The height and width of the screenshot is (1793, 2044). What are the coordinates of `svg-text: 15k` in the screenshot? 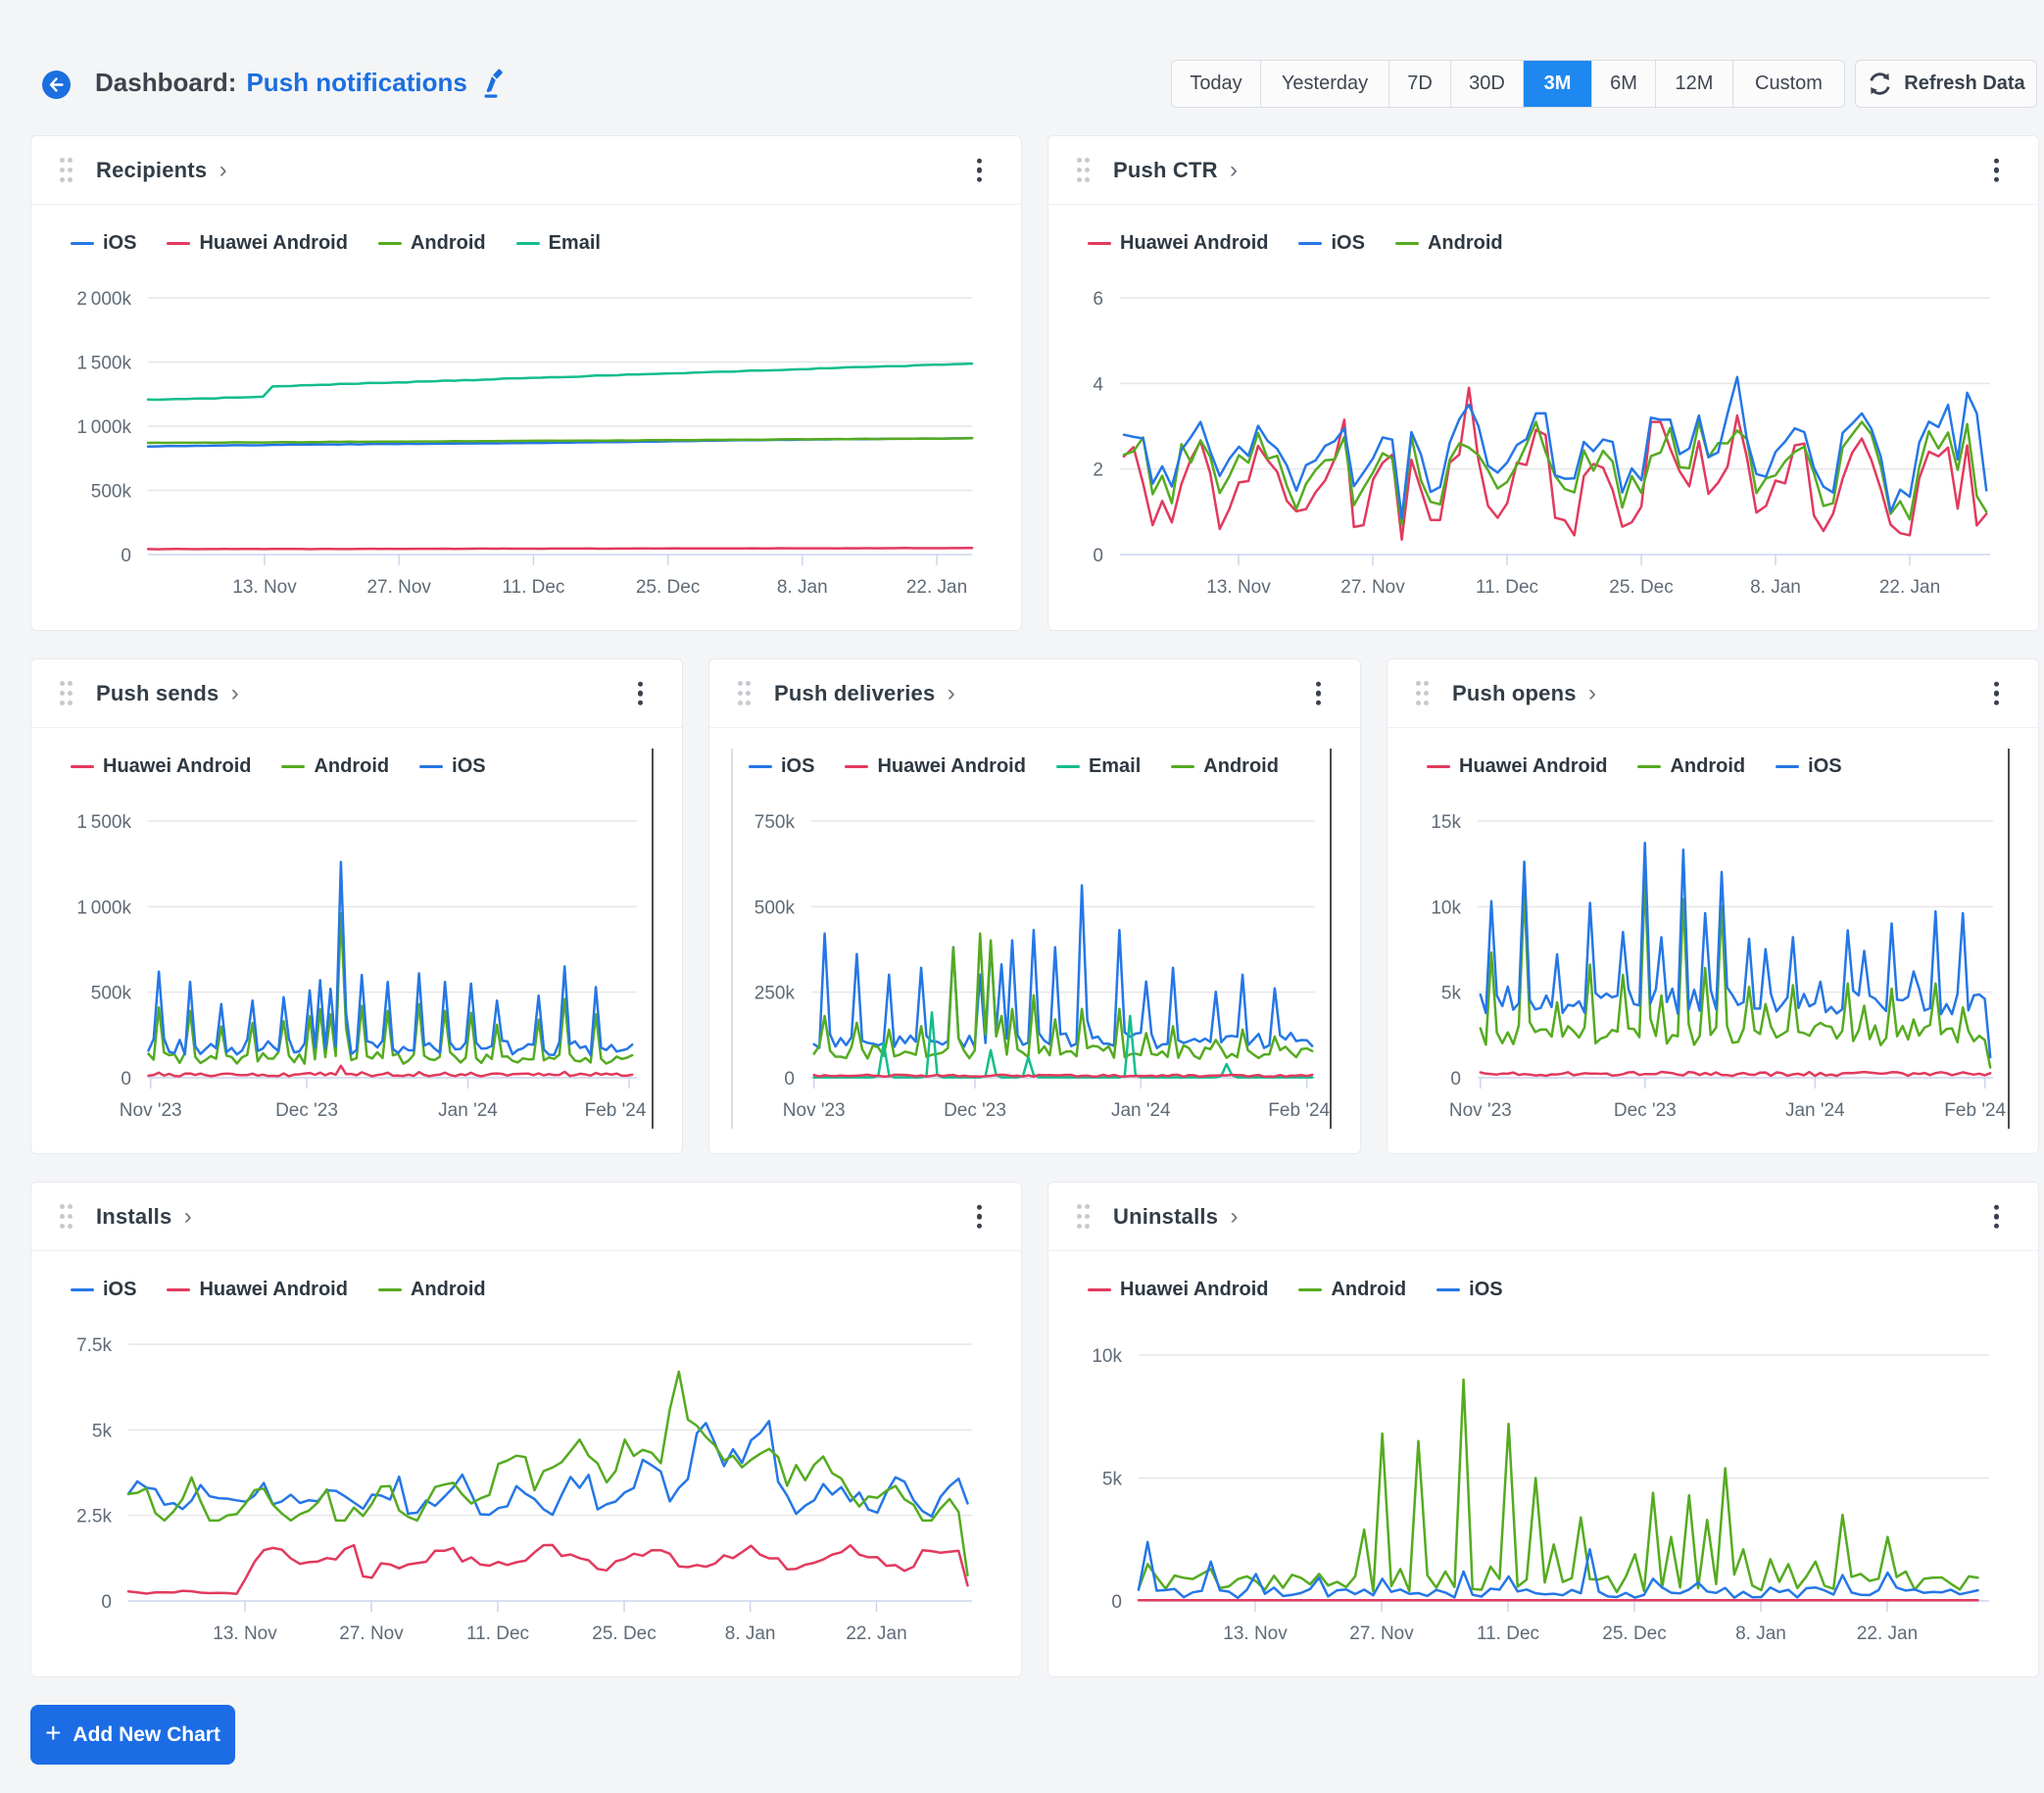 It's located at (1446, 823).